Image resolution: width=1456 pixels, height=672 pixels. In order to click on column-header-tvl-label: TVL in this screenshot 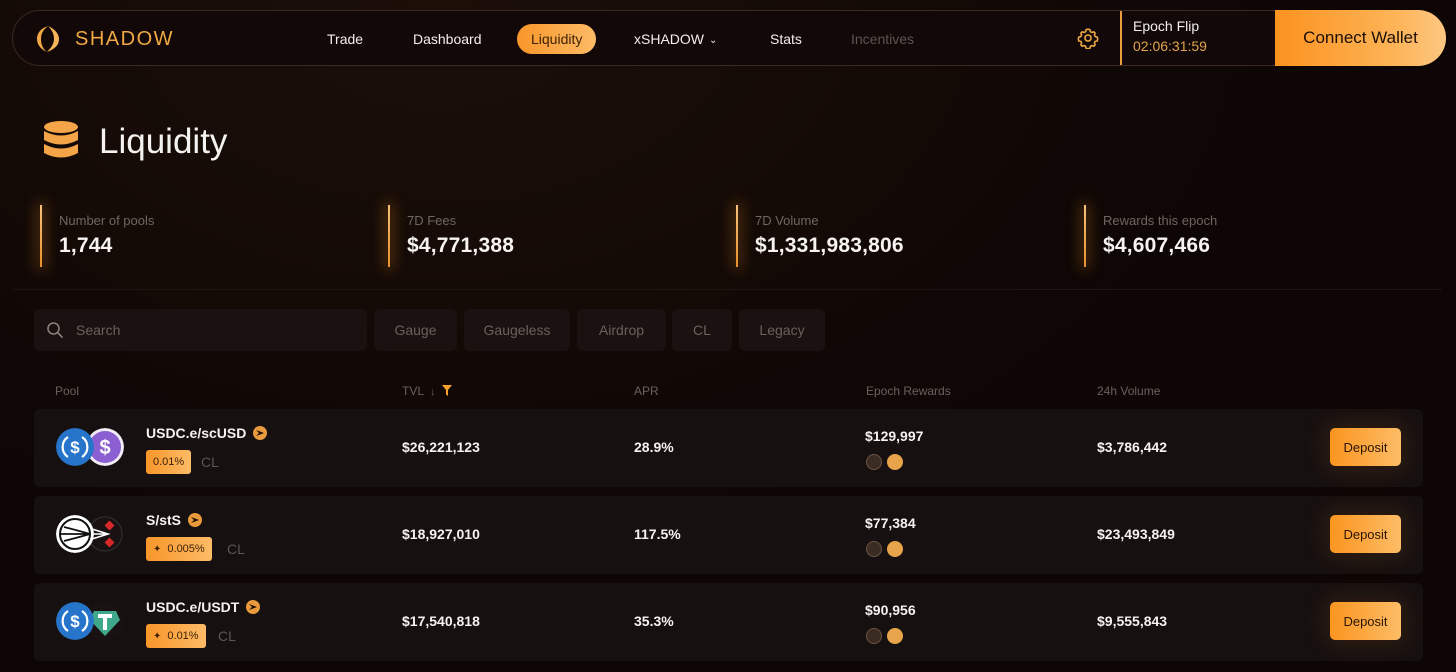, I will do `click(413, 391)`.